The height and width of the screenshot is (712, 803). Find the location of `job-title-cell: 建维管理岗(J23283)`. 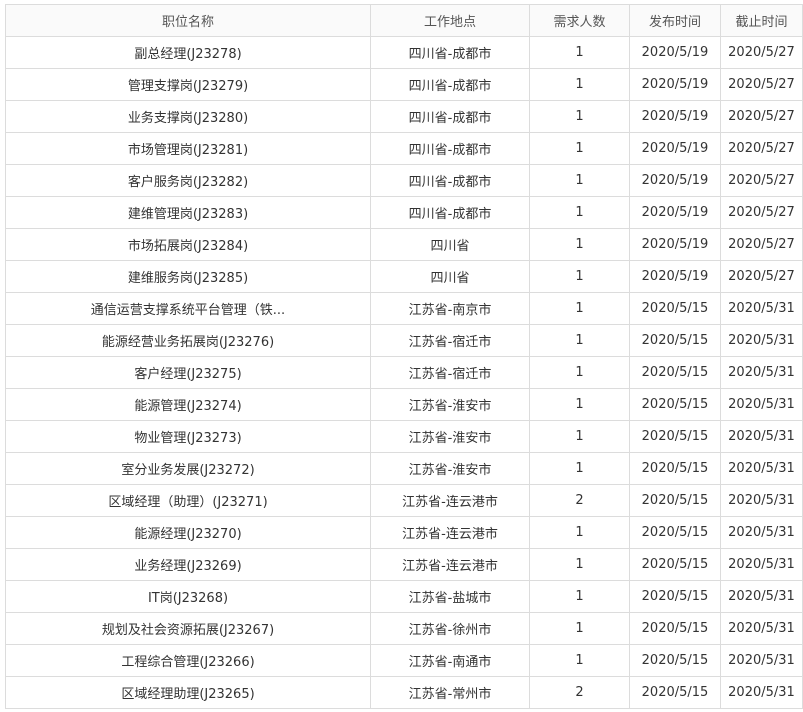

job-title-cell: 建维管理岗(J23283) is located at coordinates (188, 212).